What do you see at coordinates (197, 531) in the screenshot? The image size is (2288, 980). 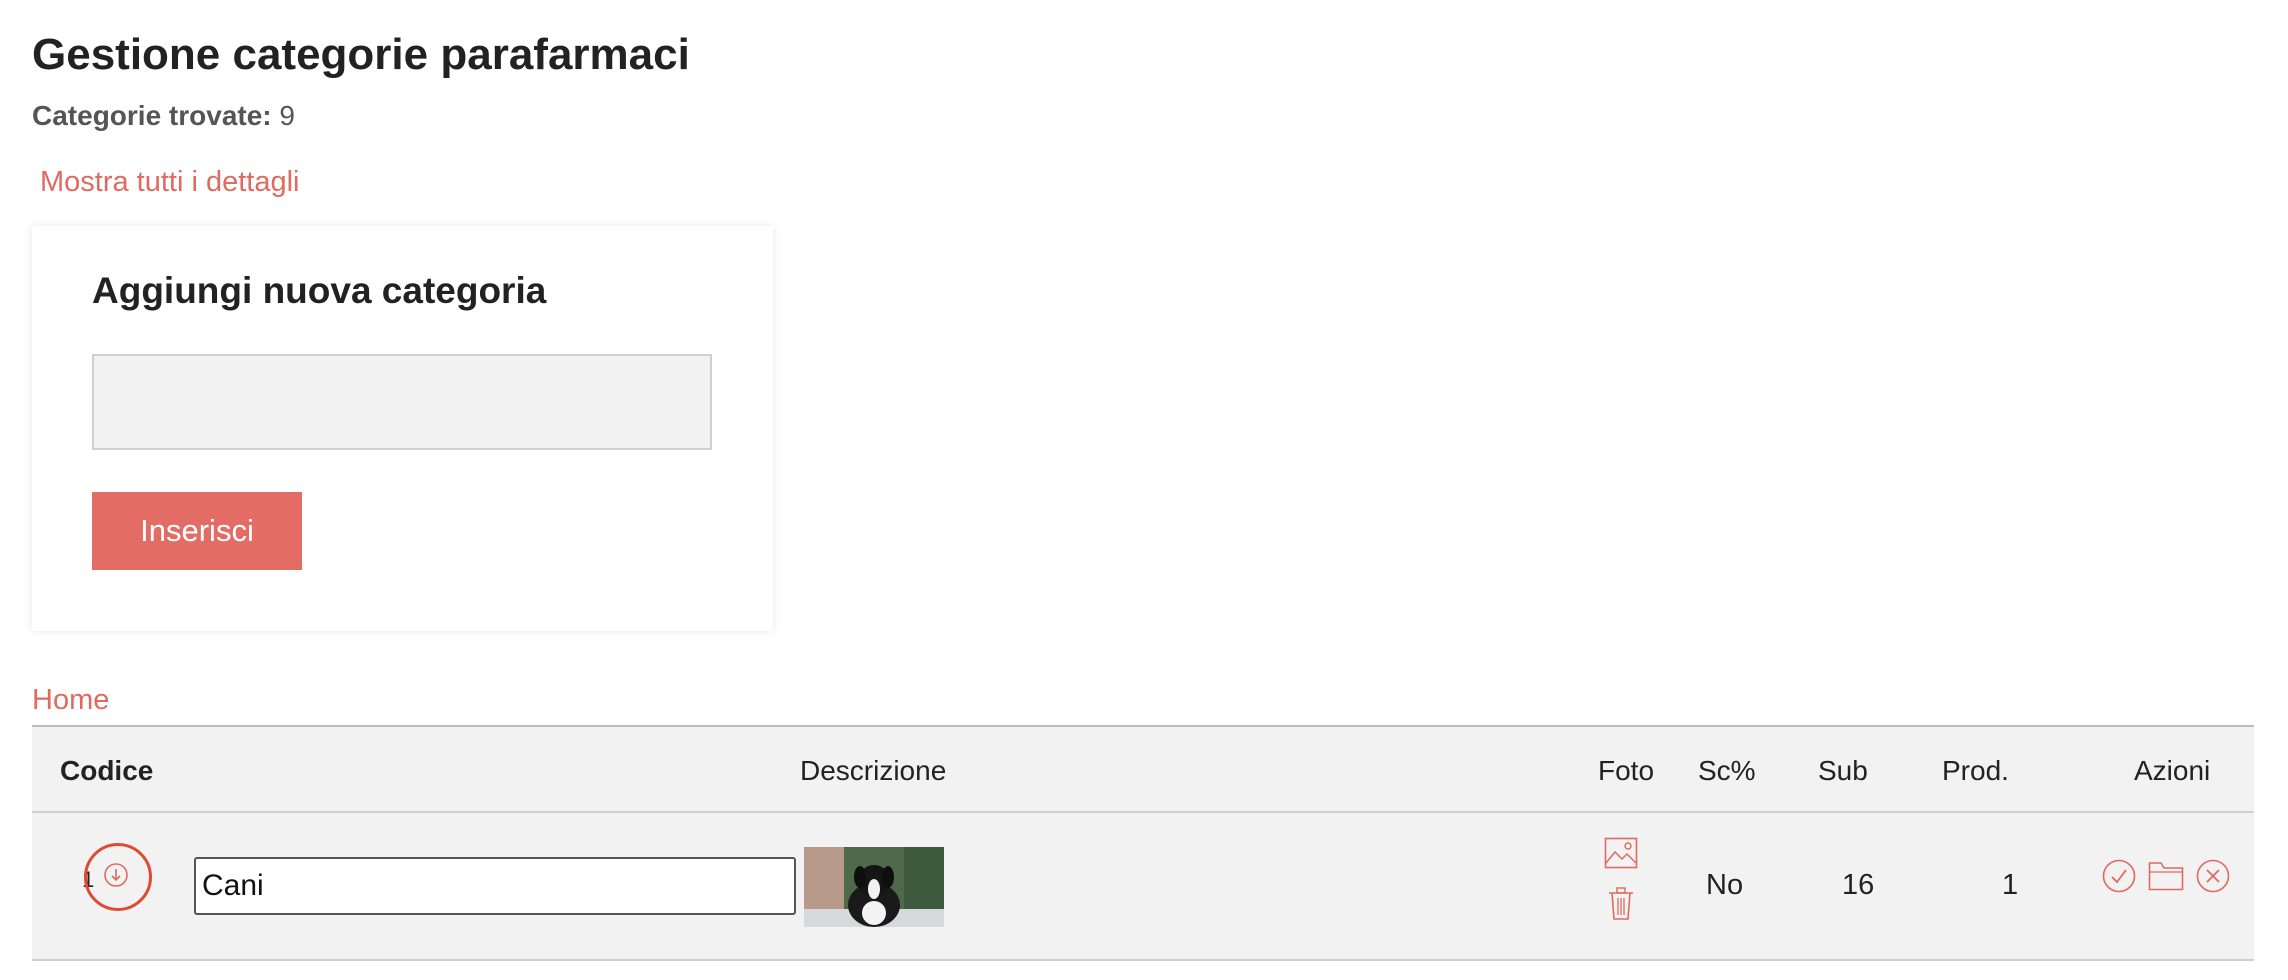 I see `insert-button: Inserisci` at bounding box center [197, 531].